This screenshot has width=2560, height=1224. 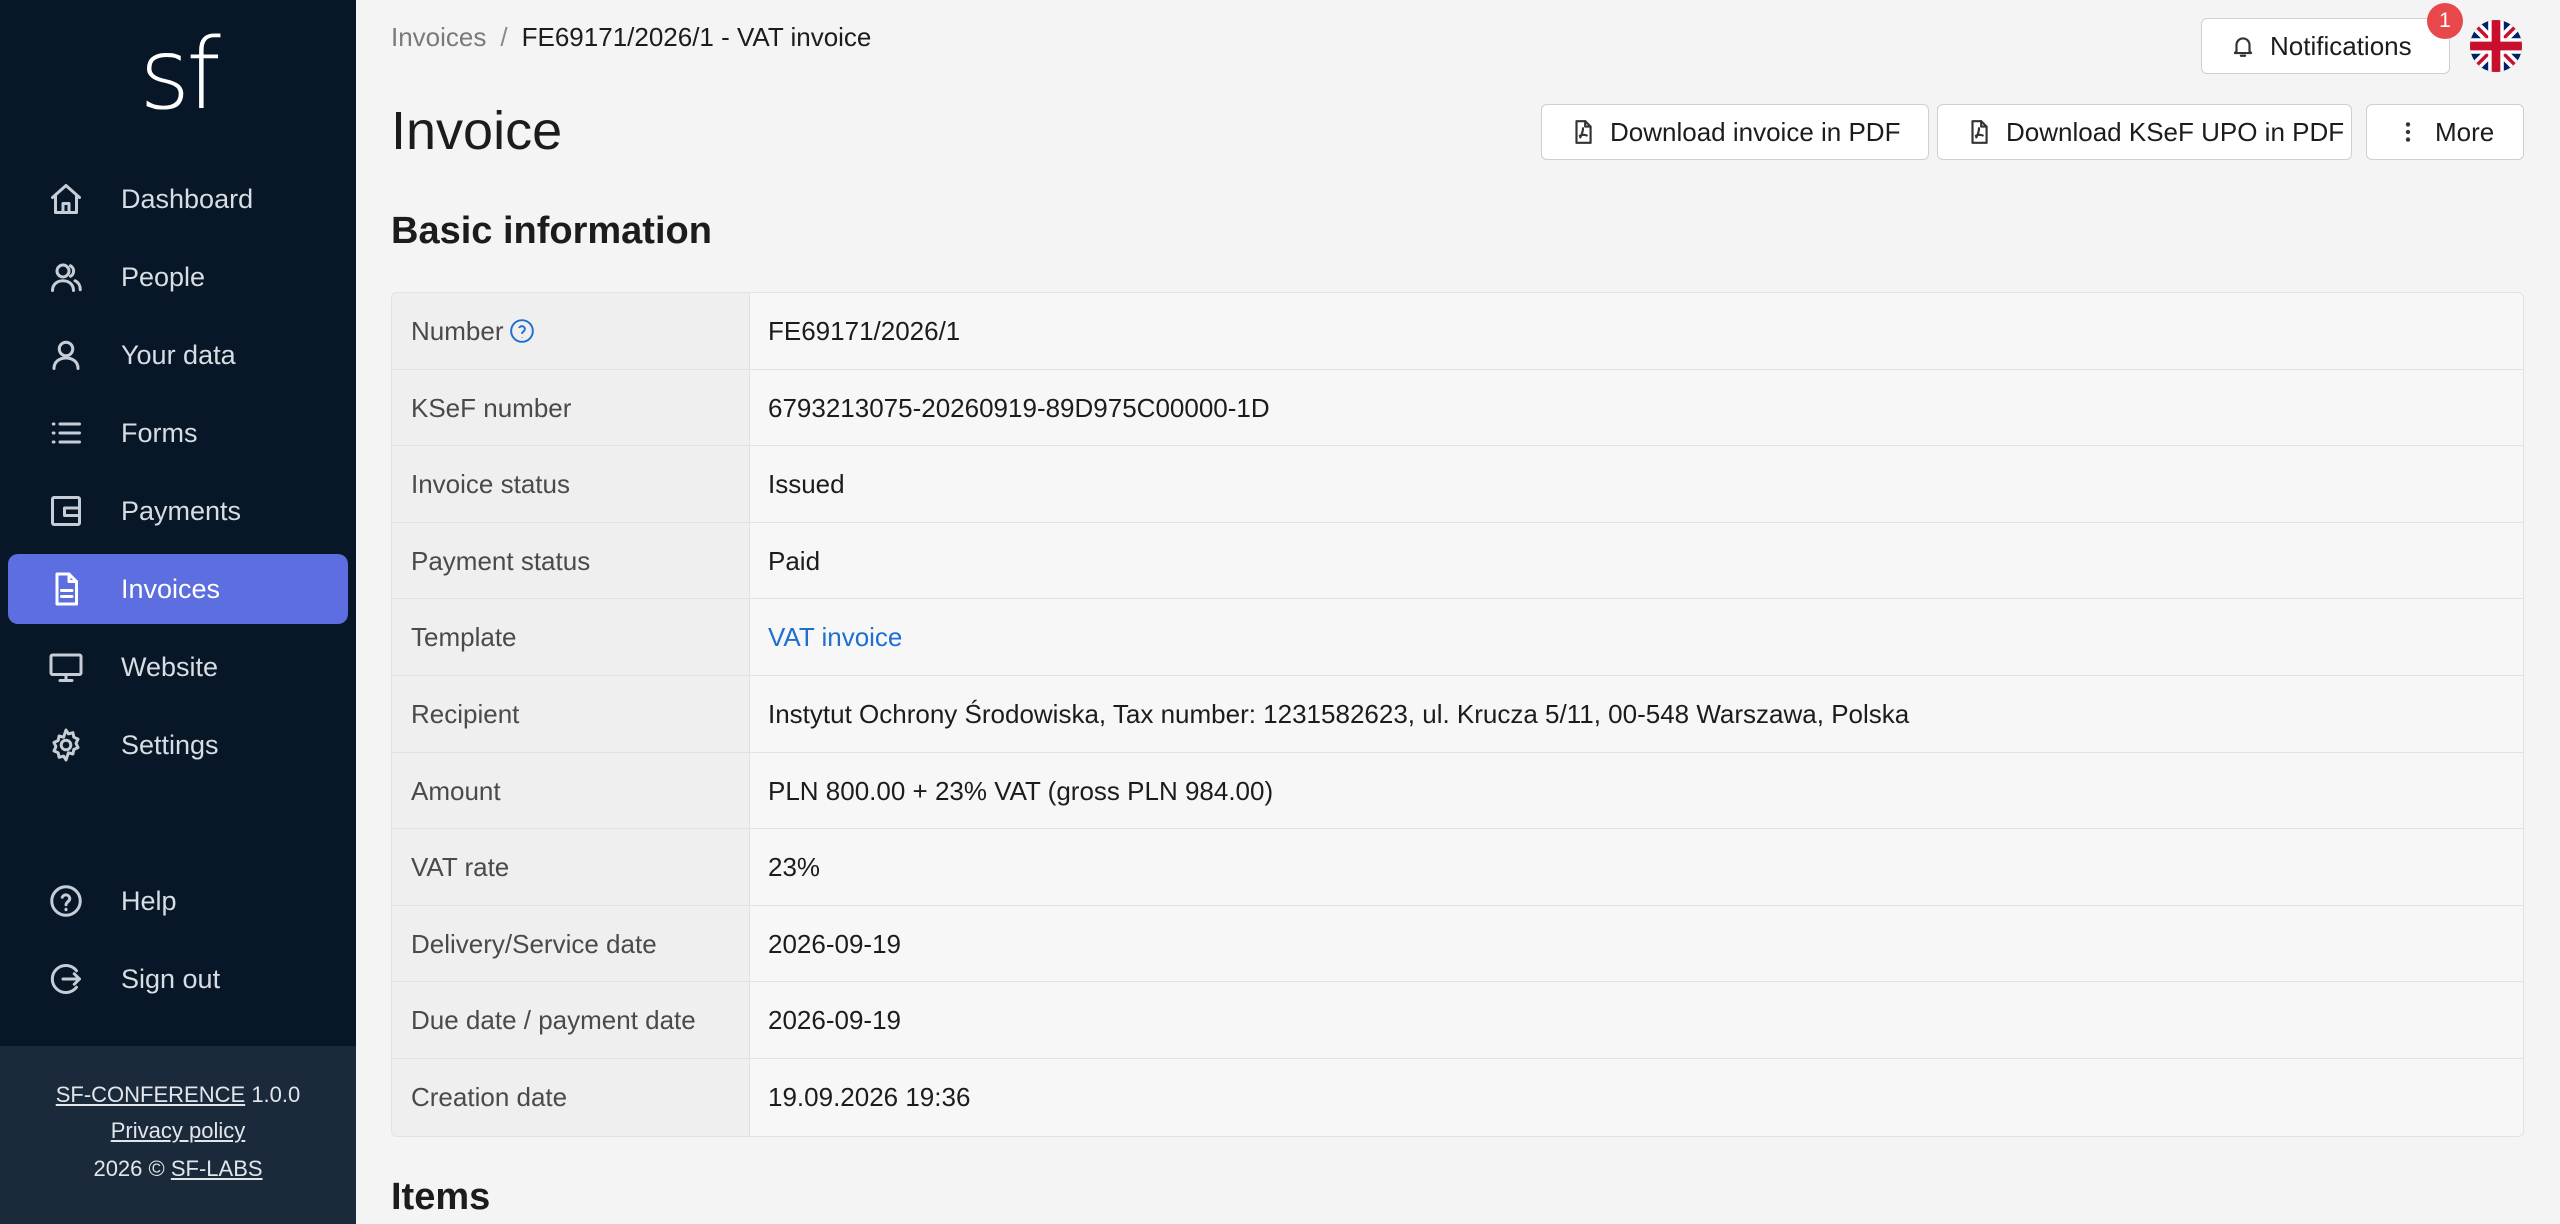 What do you see at coordinates (171, 589) in the screenshot?
I see `sidebar-item-label: Invoices` at bounding box center [171, 589].